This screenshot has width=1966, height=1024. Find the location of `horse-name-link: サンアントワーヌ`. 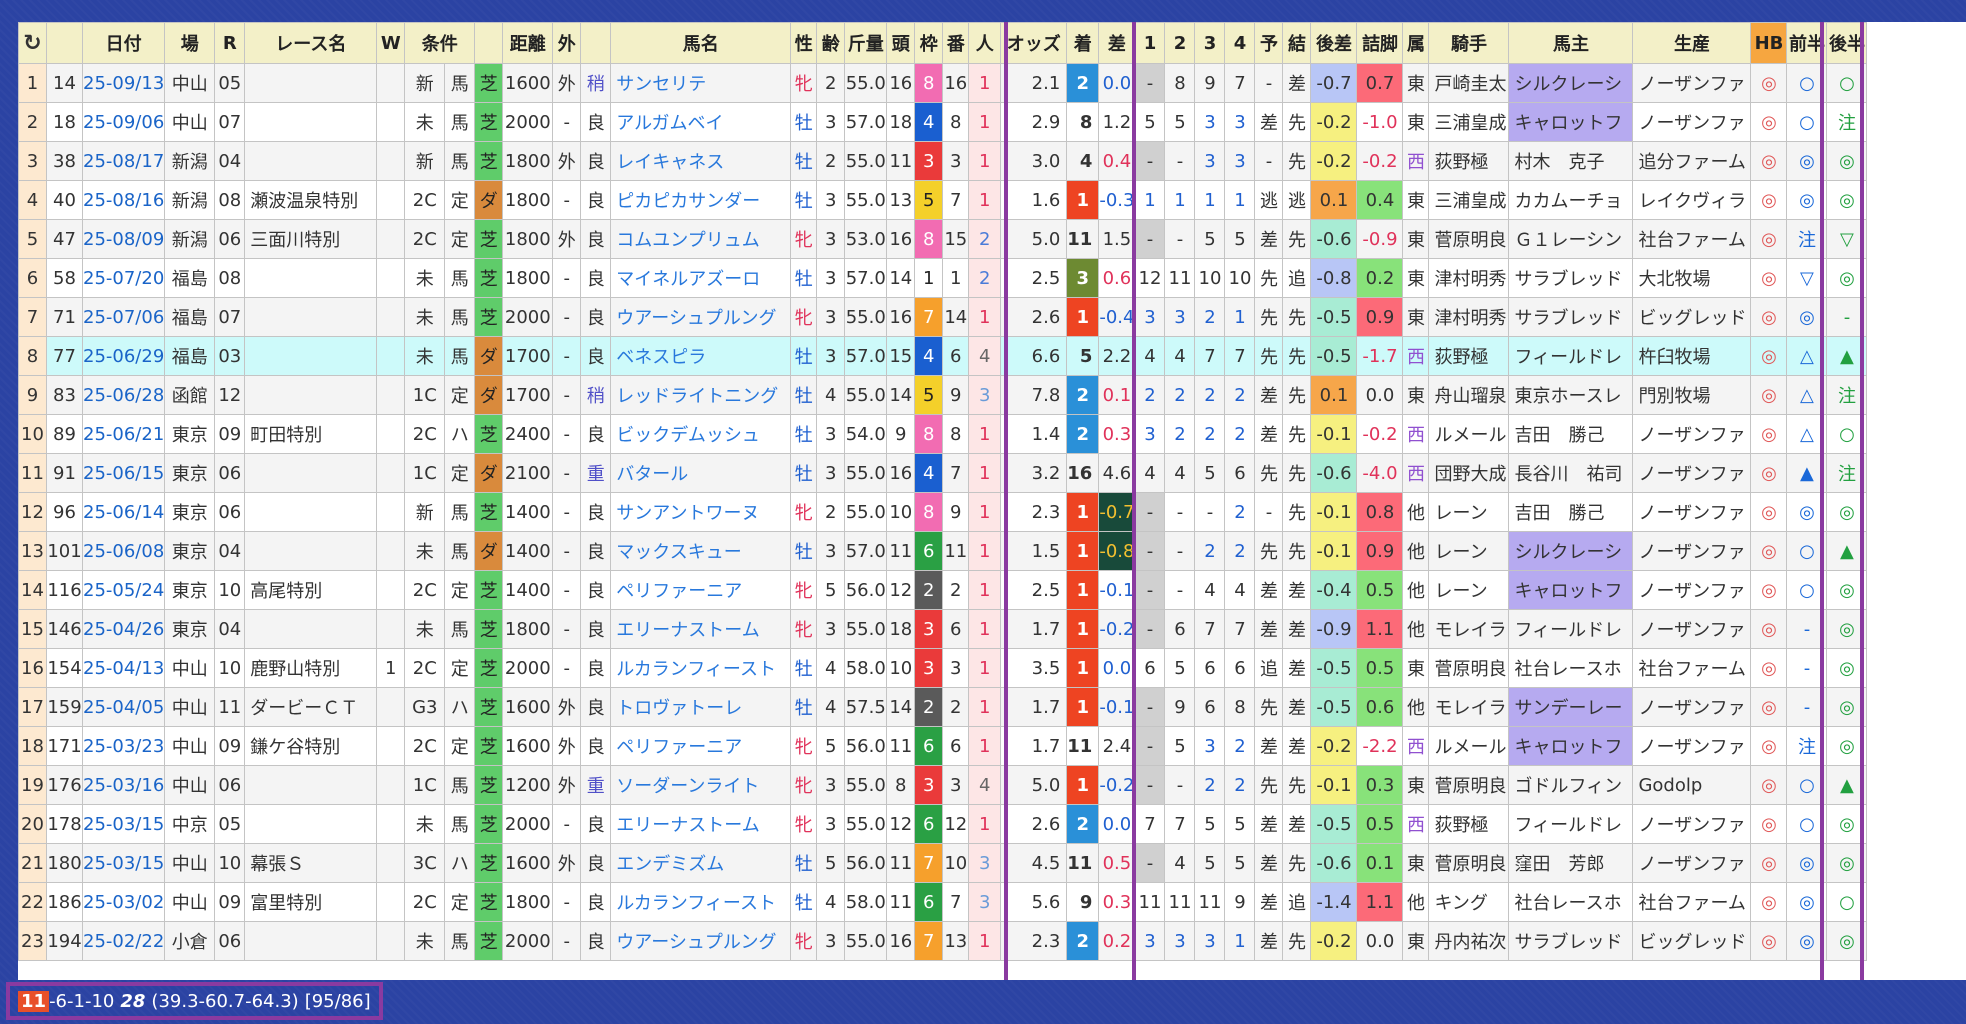

horse-name-link: サンアントワーヌ is located at coordinates (701, 512).